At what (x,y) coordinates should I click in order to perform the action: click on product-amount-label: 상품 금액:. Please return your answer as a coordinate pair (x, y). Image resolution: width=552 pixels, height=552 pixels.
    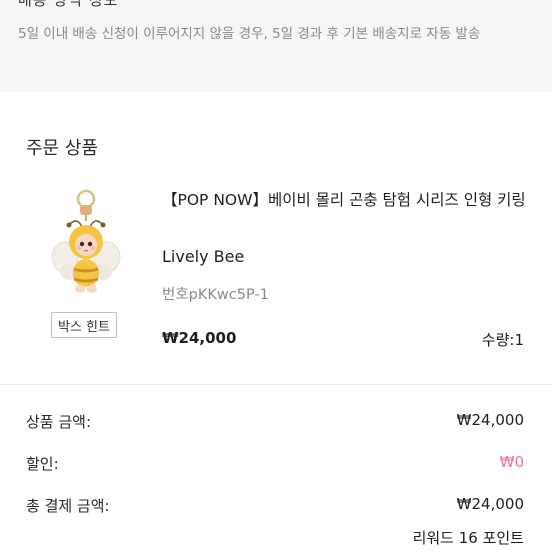
    Looking at the image, I should click on (59, 422).